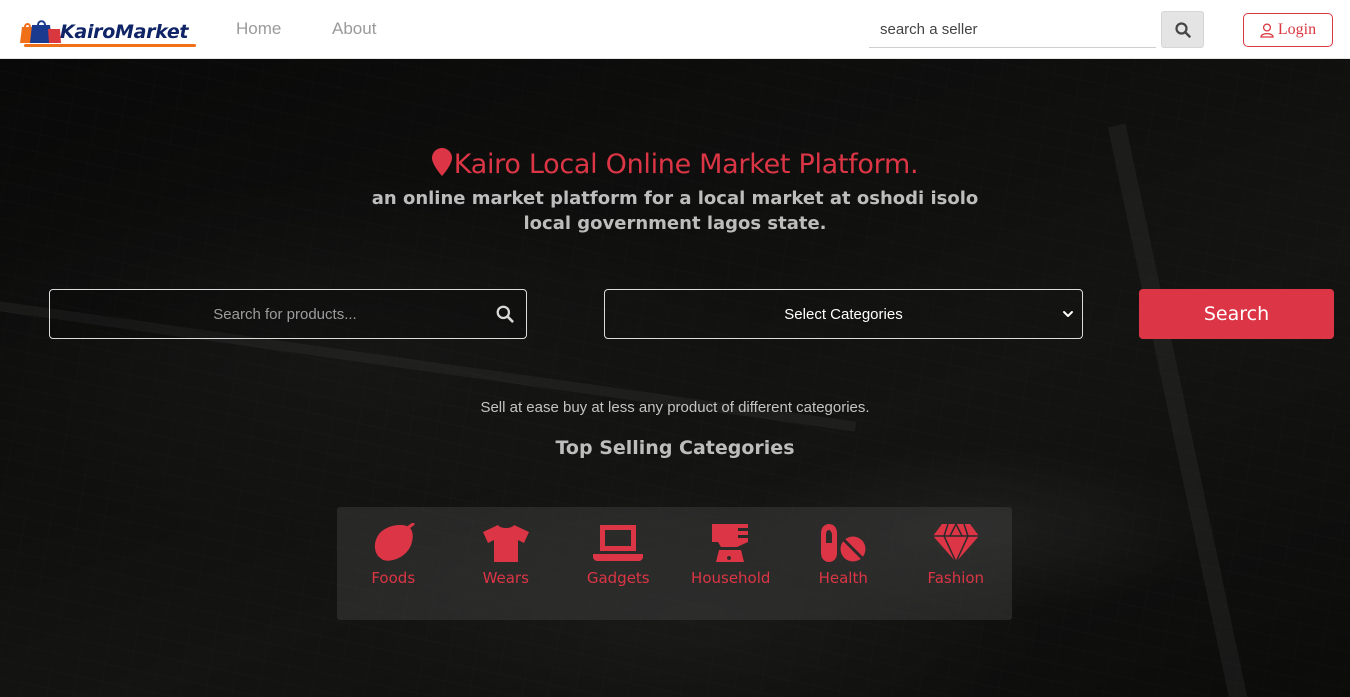 This screenshot has height=697, width=1350. I want to click on nav-link-home: Home, so click(258, 29).